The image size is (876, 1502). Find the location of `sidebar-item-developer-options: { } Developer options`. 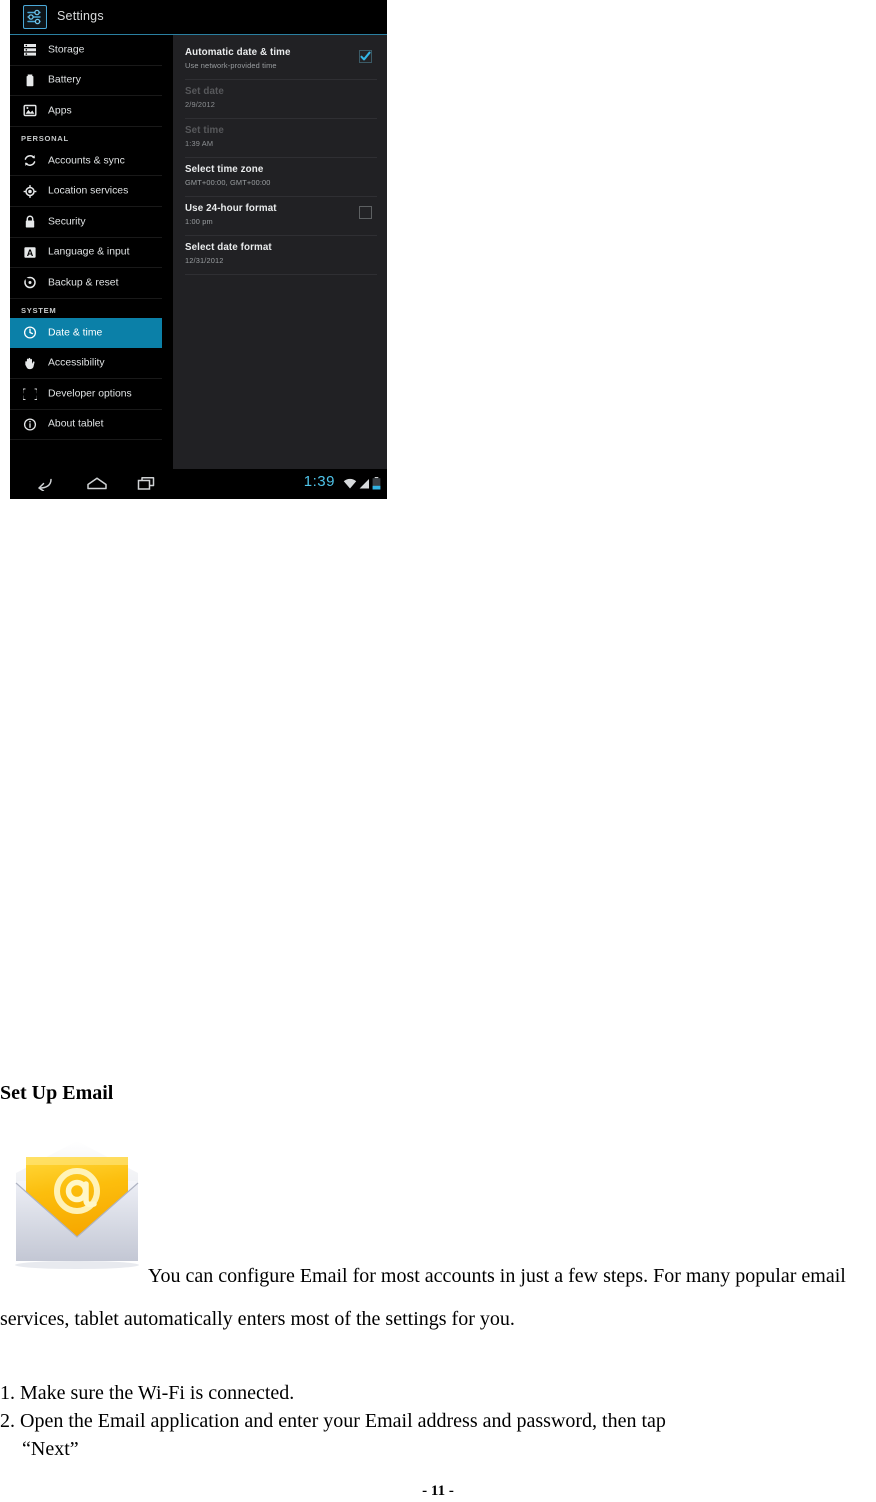

sidebar-item-developer-options: { } Developer options is located at coordinates (86, 394).